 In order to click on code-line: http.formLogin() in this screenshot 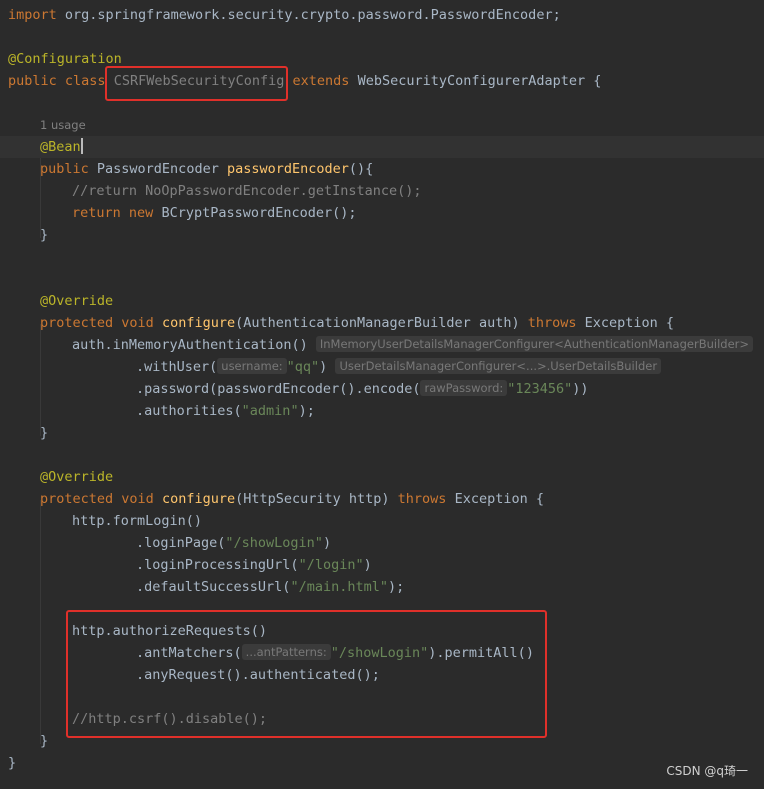, I will do `click(137, 521)`.